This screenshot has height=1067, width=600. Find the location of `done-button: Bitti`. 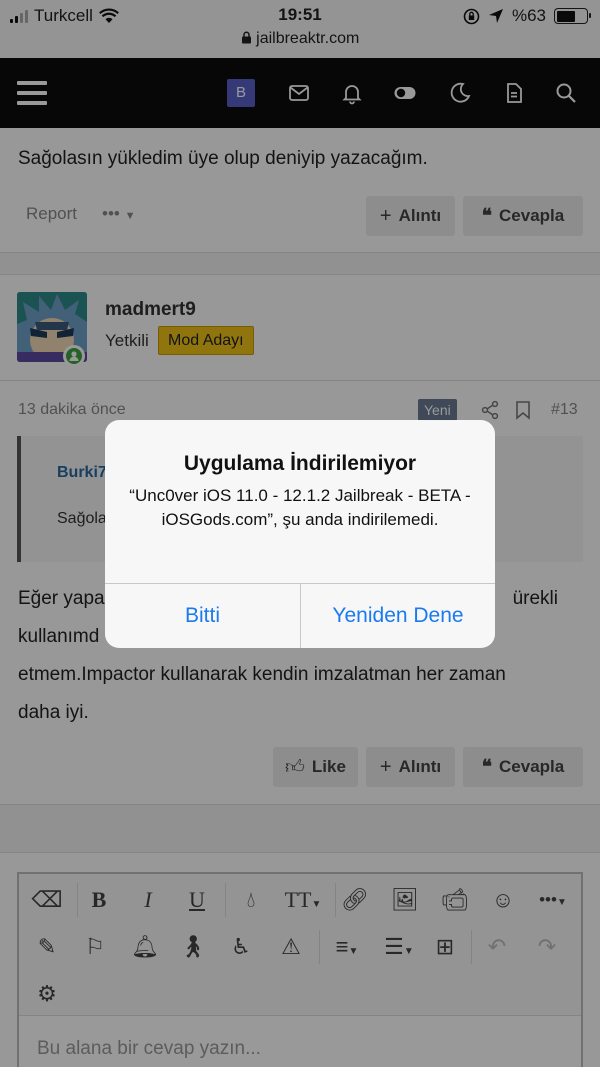

done-button: Bitti is located at coordinates (202, 616).